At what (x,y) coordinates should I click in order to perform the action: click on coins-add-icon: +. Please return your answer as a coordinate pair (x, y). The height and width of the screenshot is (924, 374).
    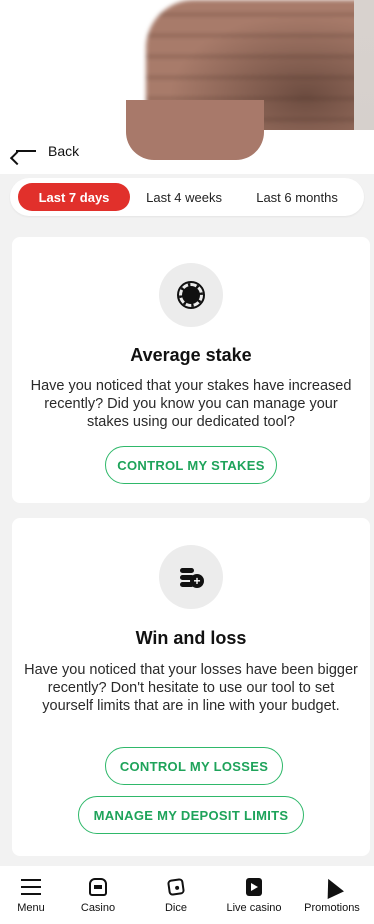
    Looking at the image, I should click on (191, 577).